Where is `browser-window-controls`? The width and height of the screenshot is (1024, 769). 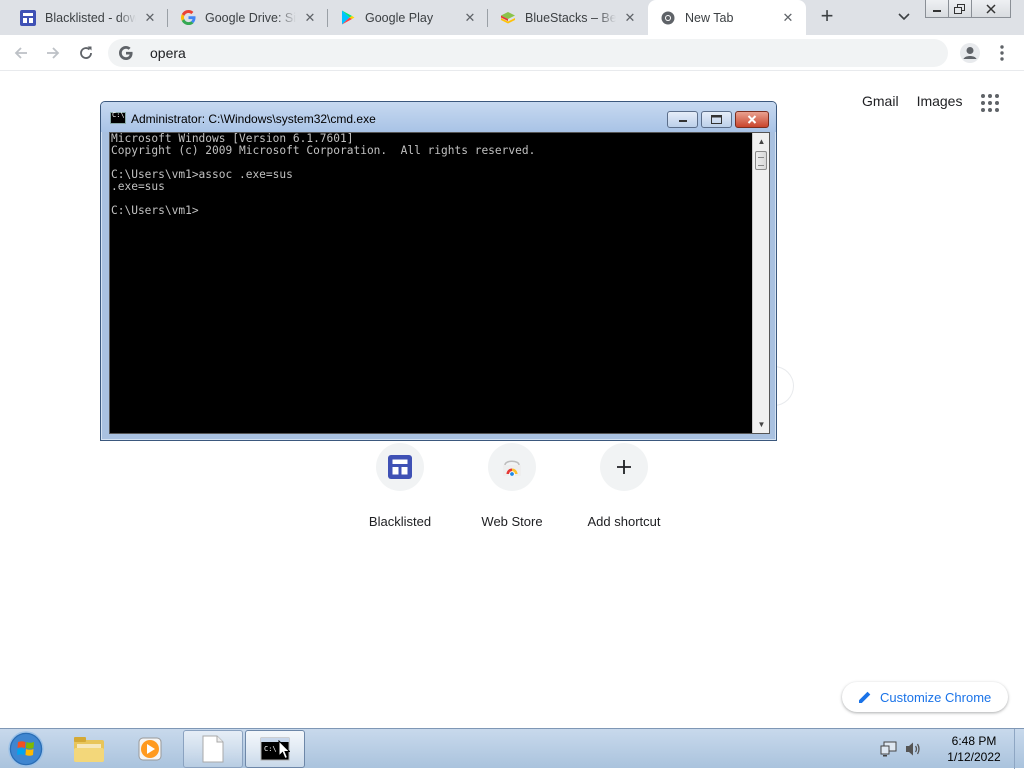
browser-window-controls is located at coordinates (968, 9).